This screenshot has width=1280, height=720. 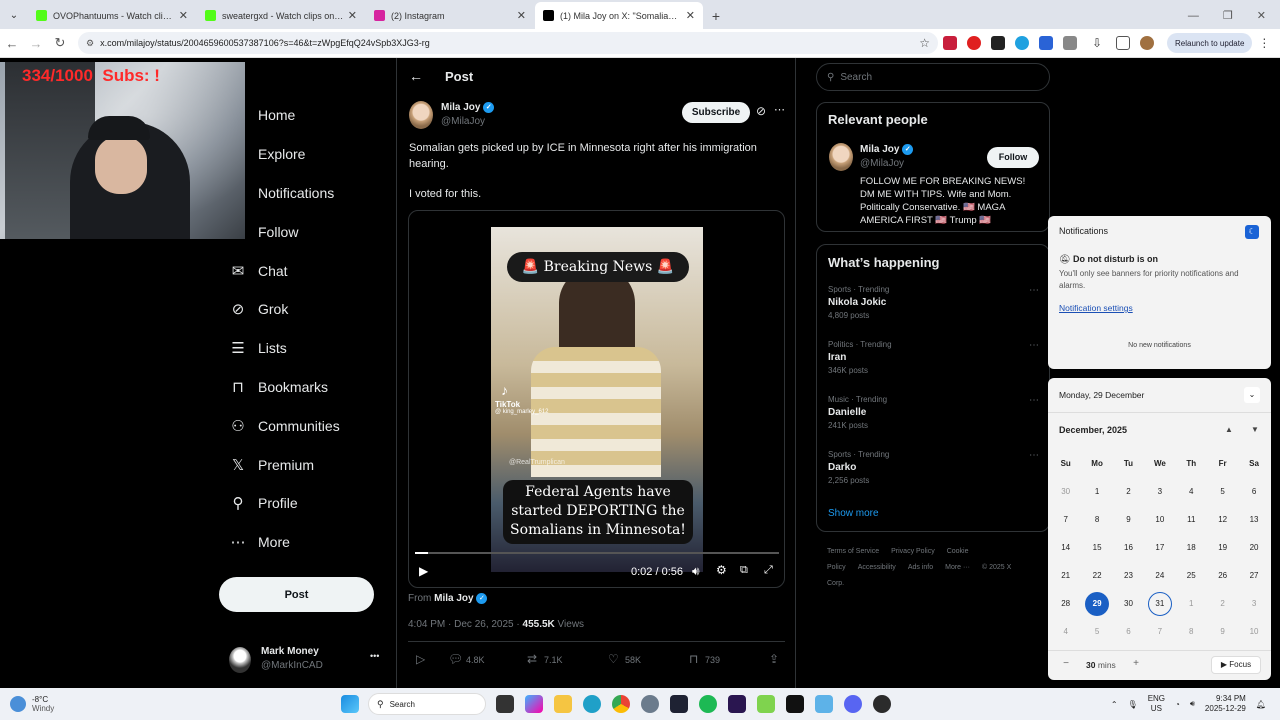 What do you see at coordinates (305, 542) in the screenshot?
I see `nav-item-more: ⋯ More` at bounding box center [305, 542].